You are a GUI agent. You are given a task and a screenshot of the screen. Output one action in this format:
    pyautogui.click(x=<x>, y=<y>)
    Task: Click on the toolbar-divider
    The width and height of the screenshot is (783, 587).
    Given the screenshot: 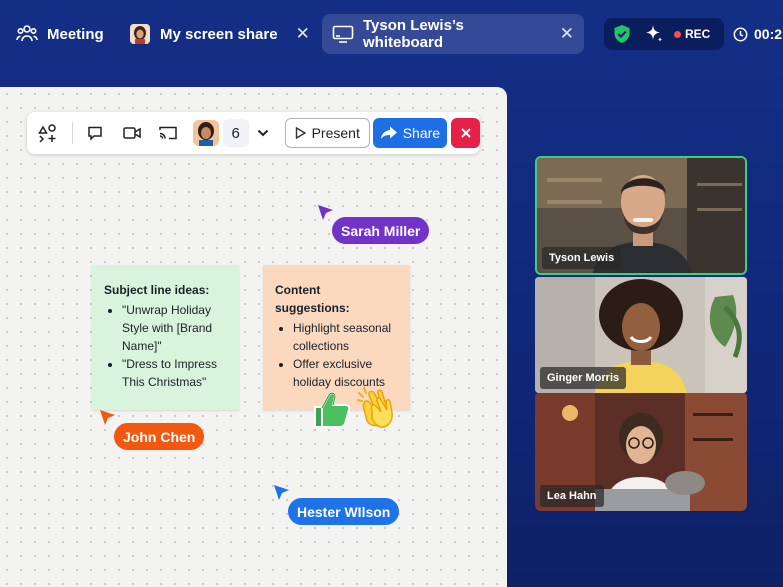 What is the action you would take?
    pyautogui.click(x=72, y=133)
    